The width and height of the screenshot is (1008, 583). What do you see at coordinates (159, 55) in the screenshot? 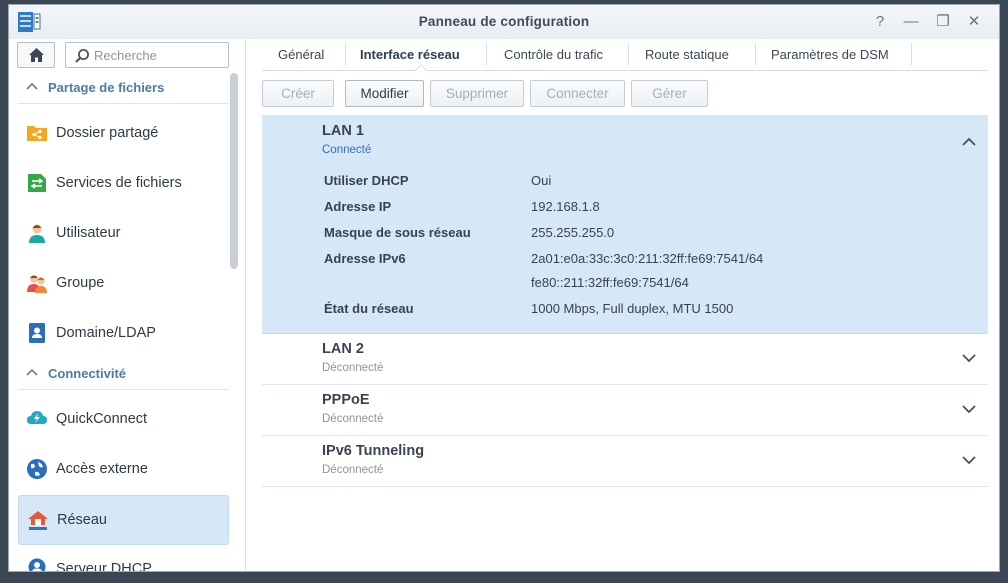
I see `search-input` at bounding box center [159, 55].